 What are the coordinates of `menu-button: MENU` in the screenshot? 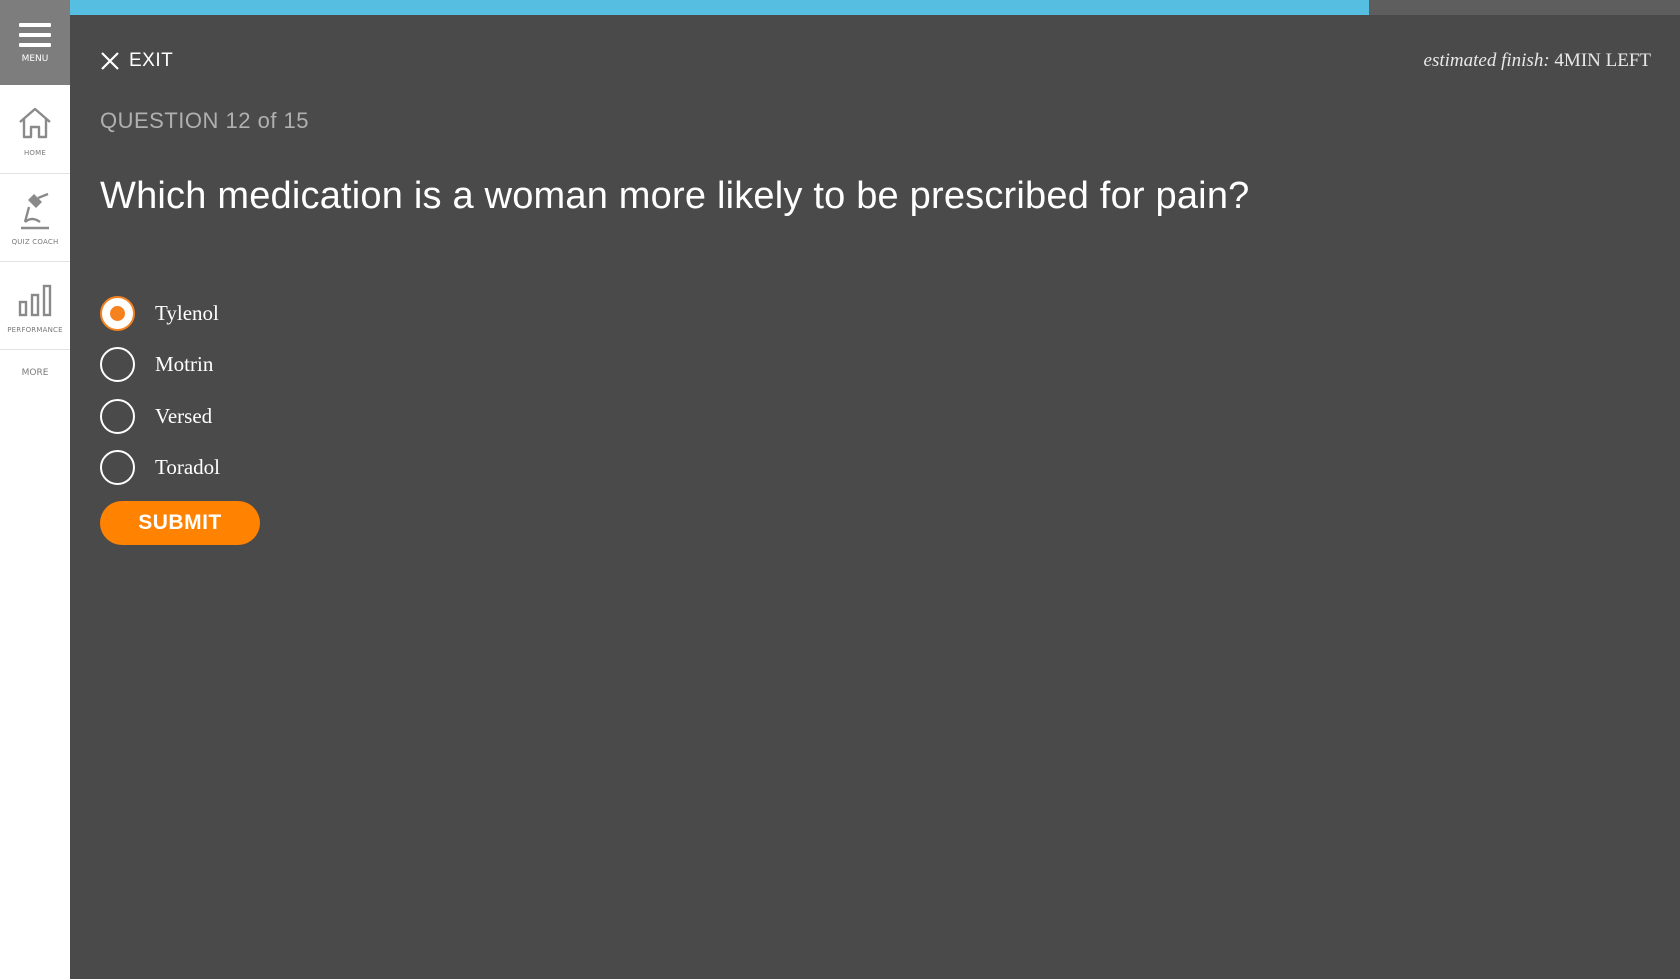 It's located at (35, 42).